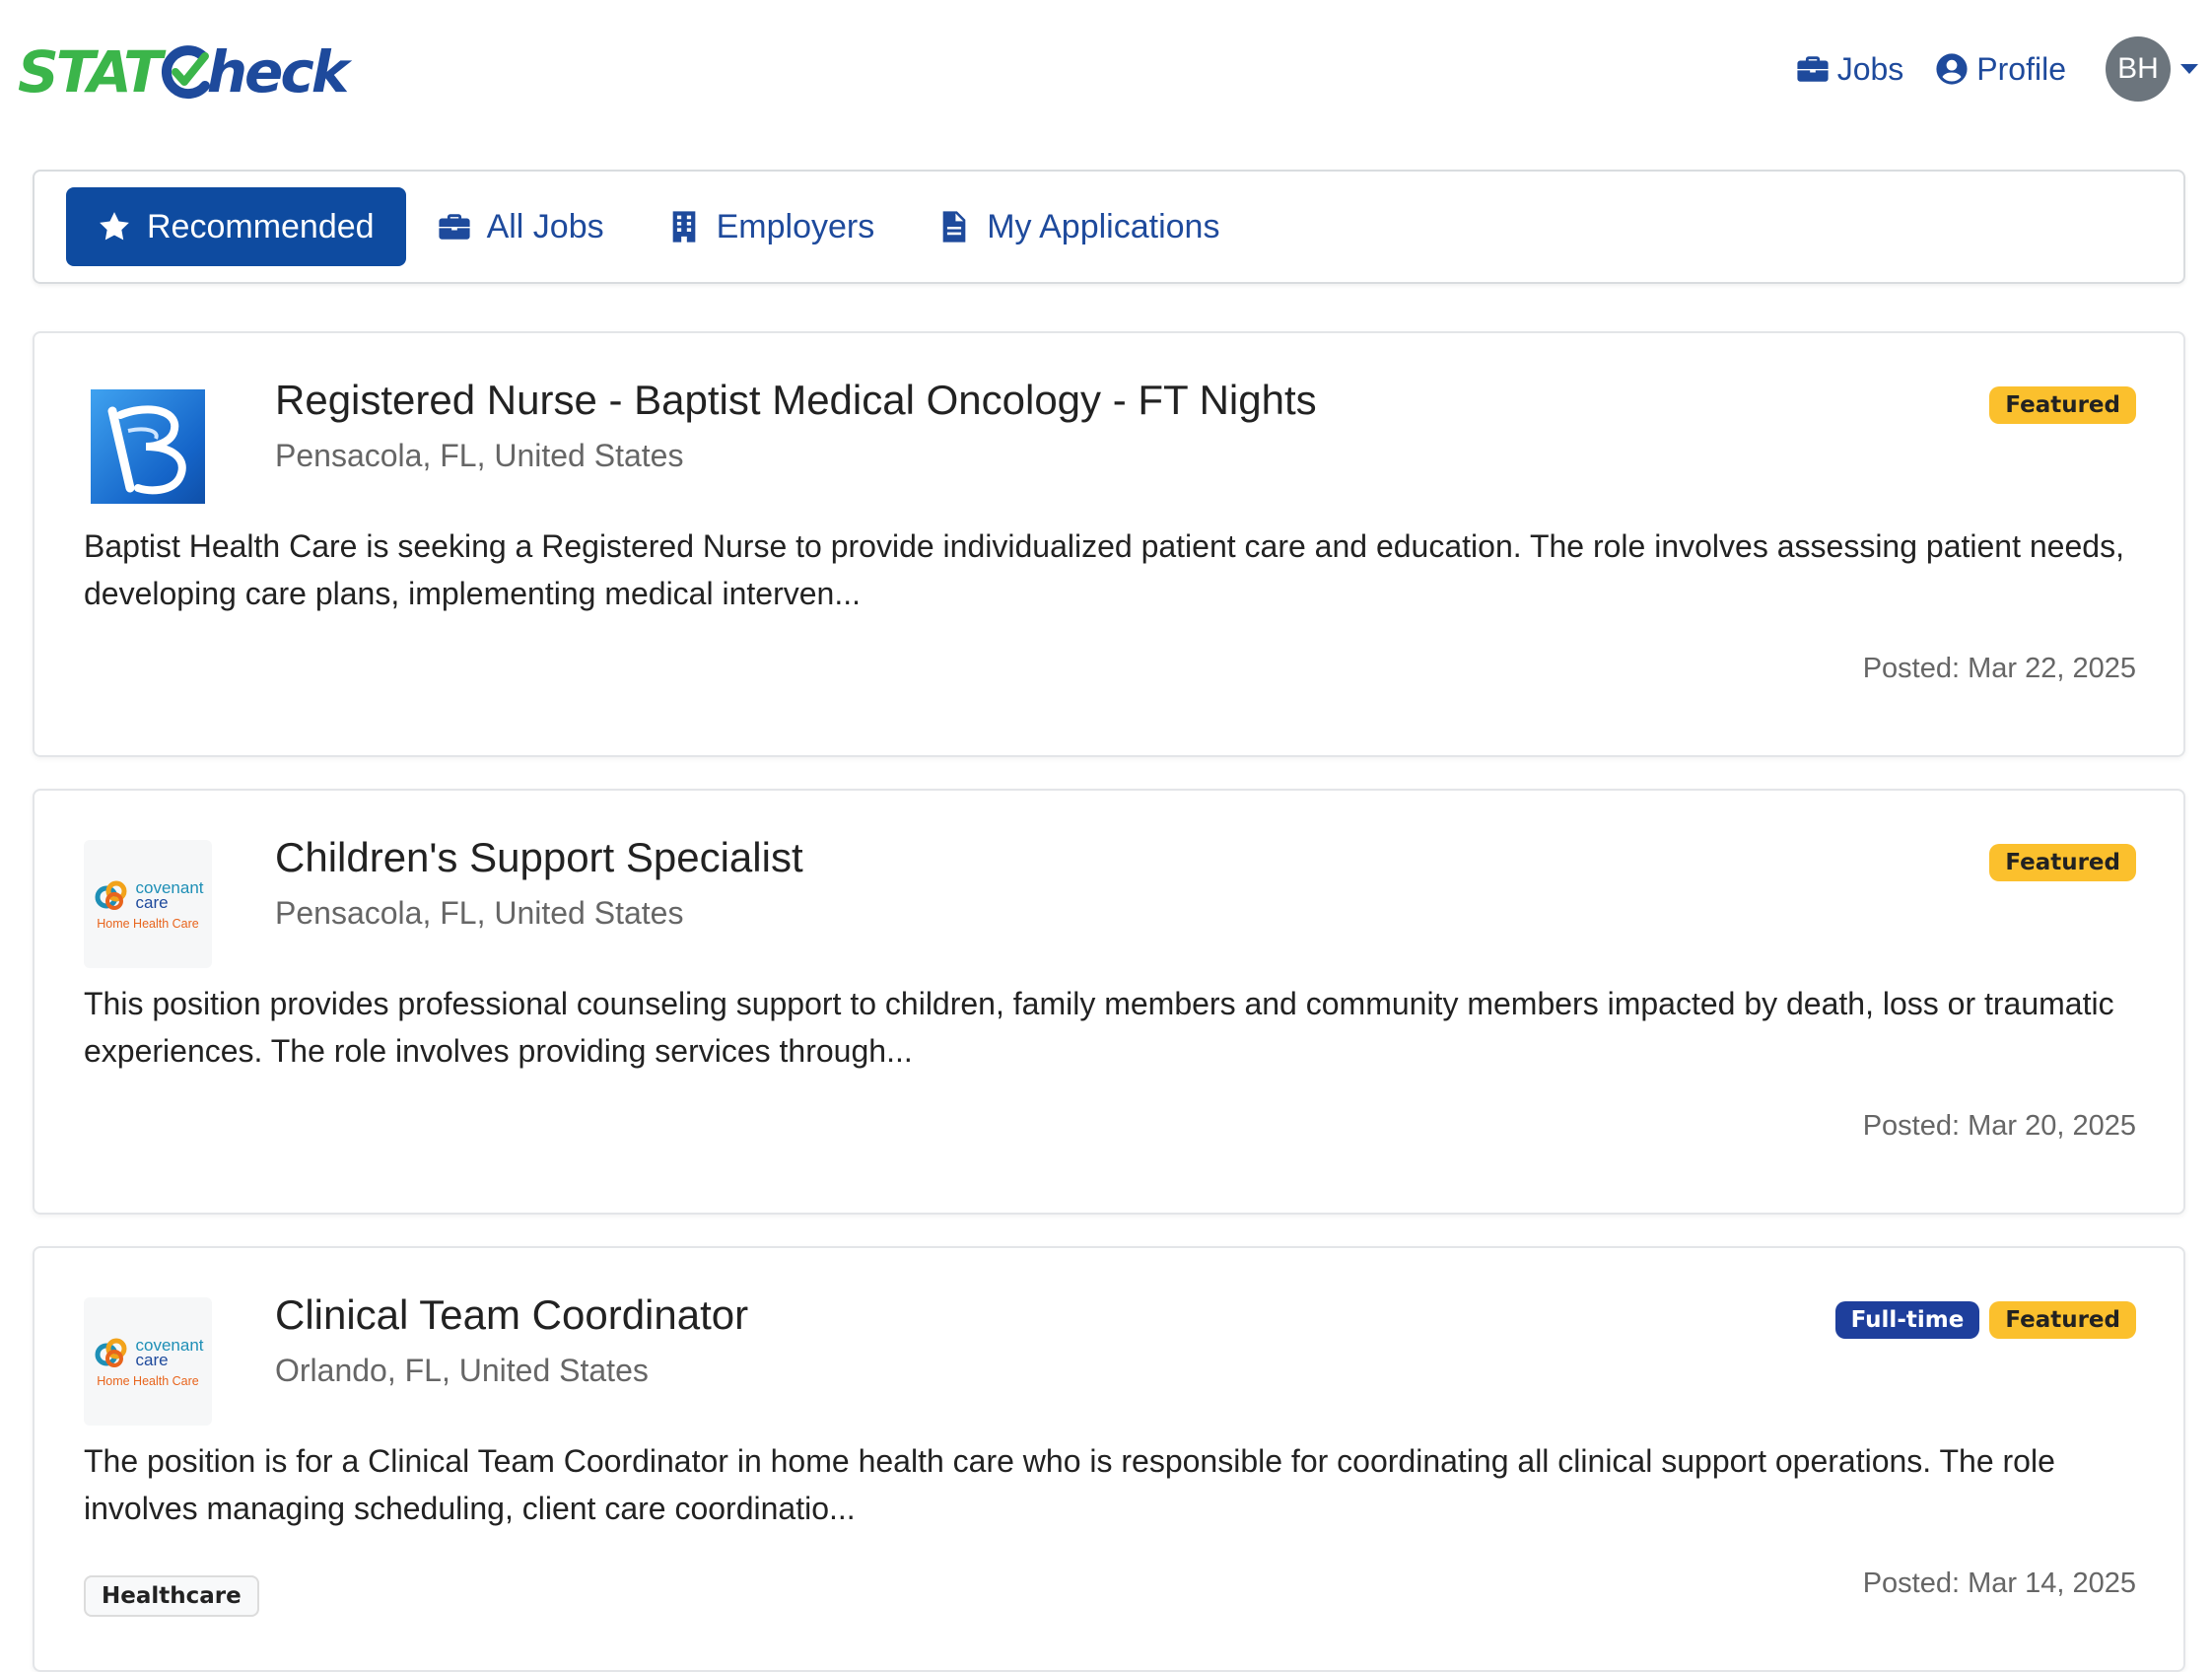 The height and width of the screenshot is (1672, 2212). I want to click on user-circle-icon, so click(1952, 69).